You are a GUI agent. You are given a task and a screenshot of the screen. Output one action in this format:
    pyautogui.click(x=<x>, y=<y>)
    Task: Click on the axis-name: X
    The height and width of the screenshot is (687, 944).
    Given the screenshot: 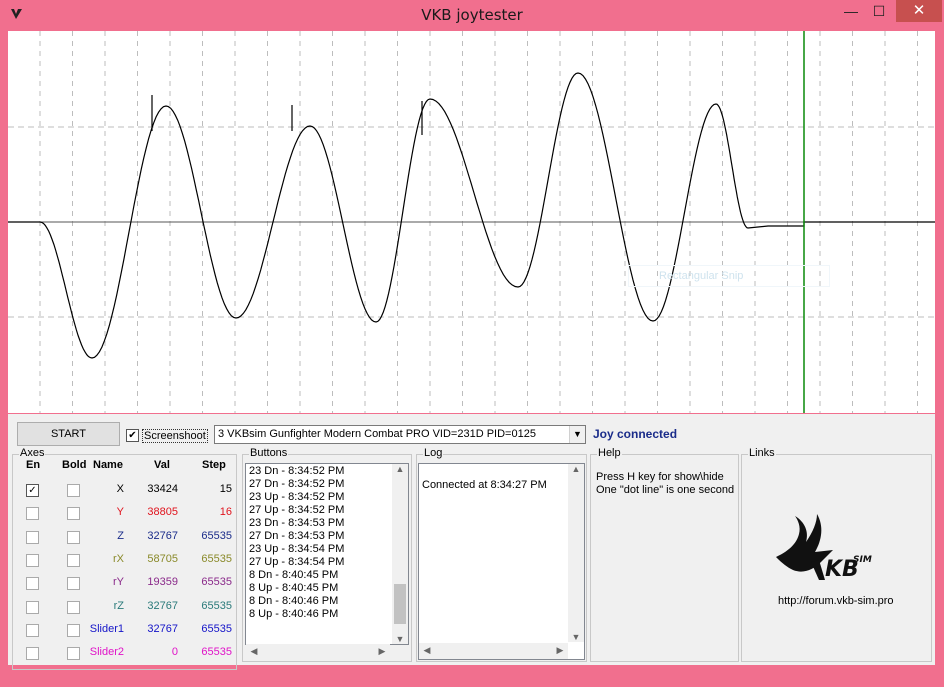 What is the action you would take?
    pyautogui.click(x=120, y=489)
    